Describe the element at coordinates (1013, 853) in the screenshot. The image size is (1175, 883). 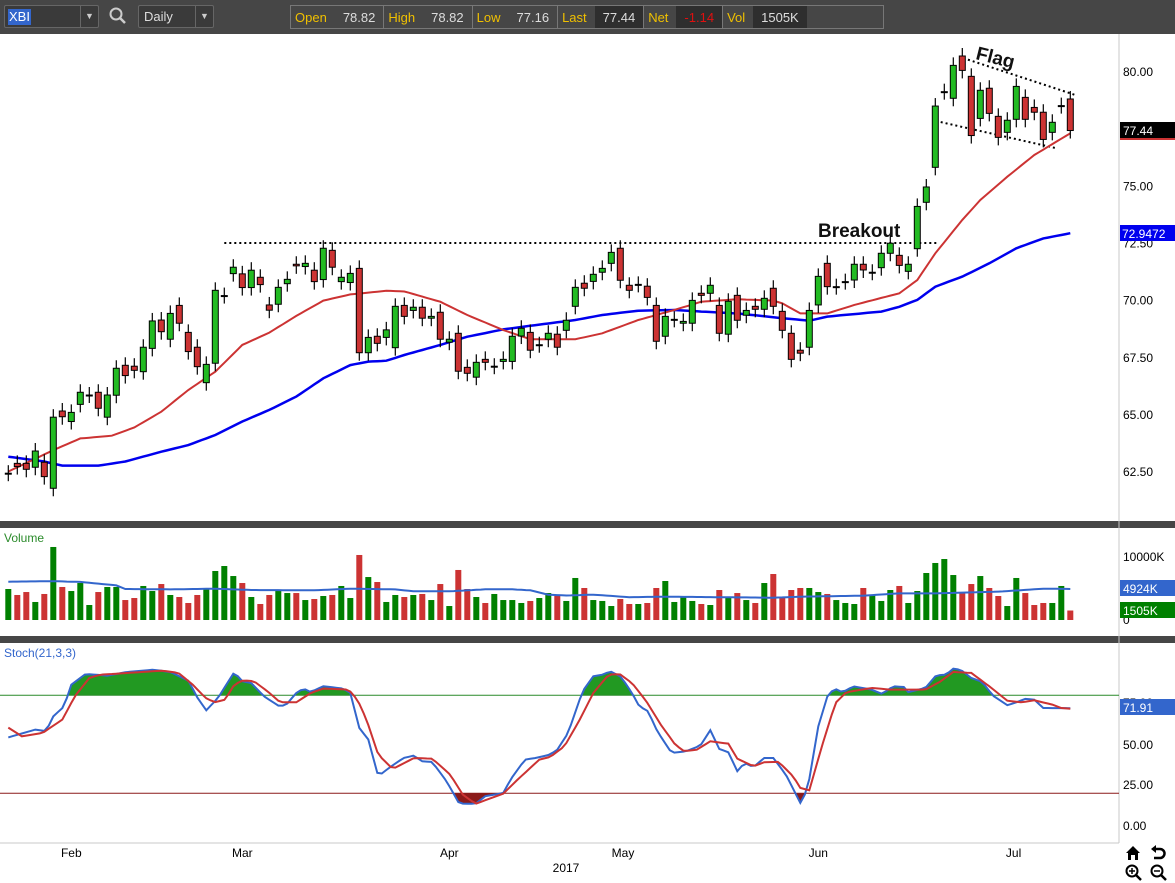
I see `month-label: Jul` at that location.